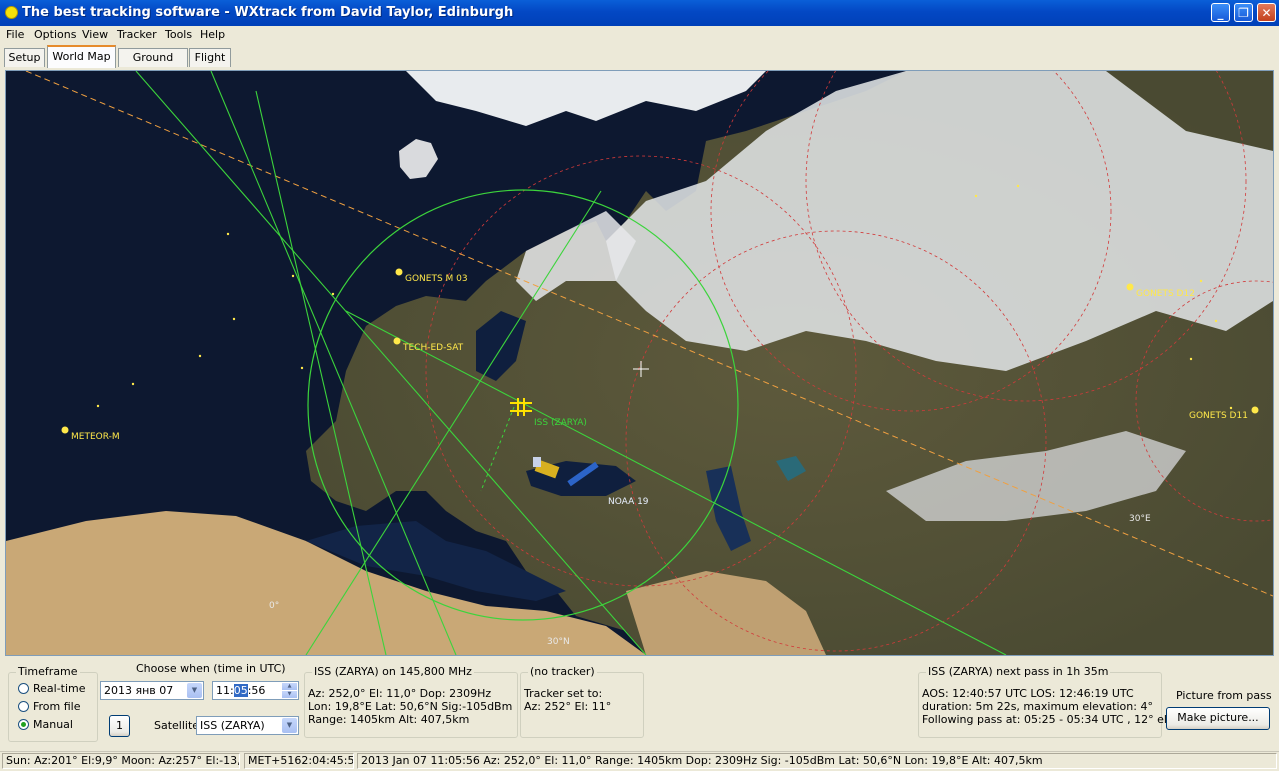 The height and width of the screenshot is (771, 1279). Describe the element at coordinates (95, 437) in the screenshot. I see `sat-label-meteor-m: METEOR-M` at that location.